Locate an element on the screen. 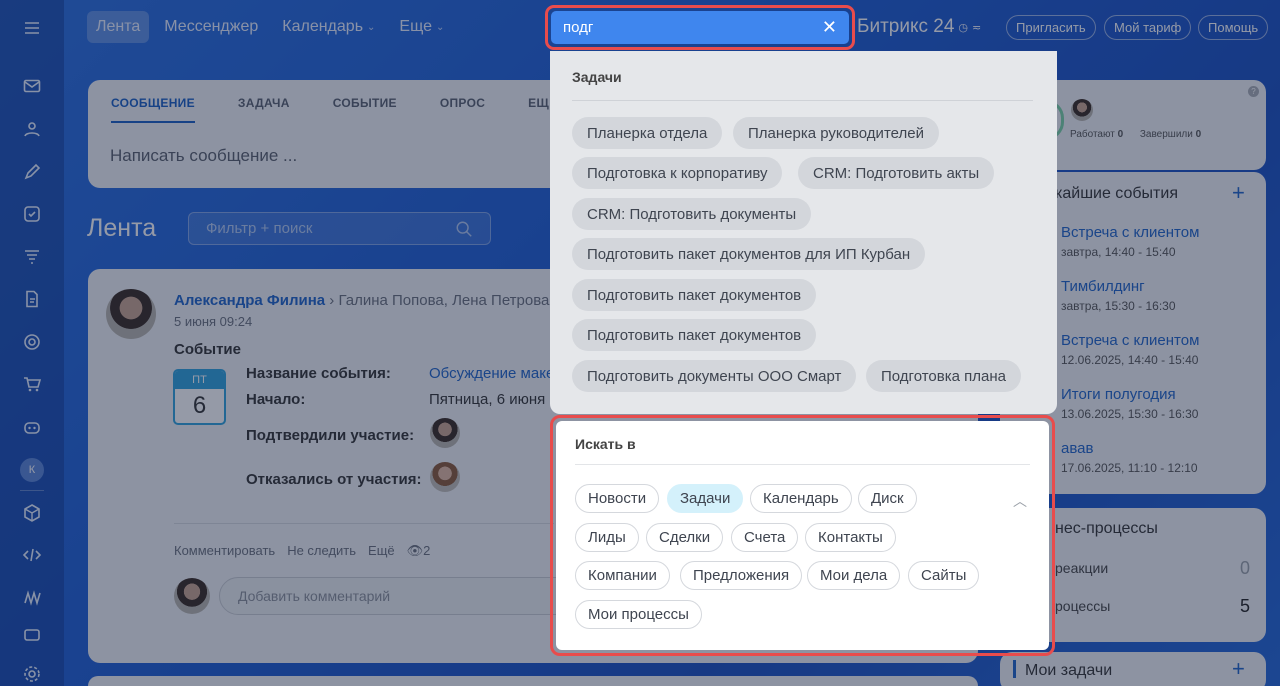  scope-tag: Новости is located at coordinates (617, 498).